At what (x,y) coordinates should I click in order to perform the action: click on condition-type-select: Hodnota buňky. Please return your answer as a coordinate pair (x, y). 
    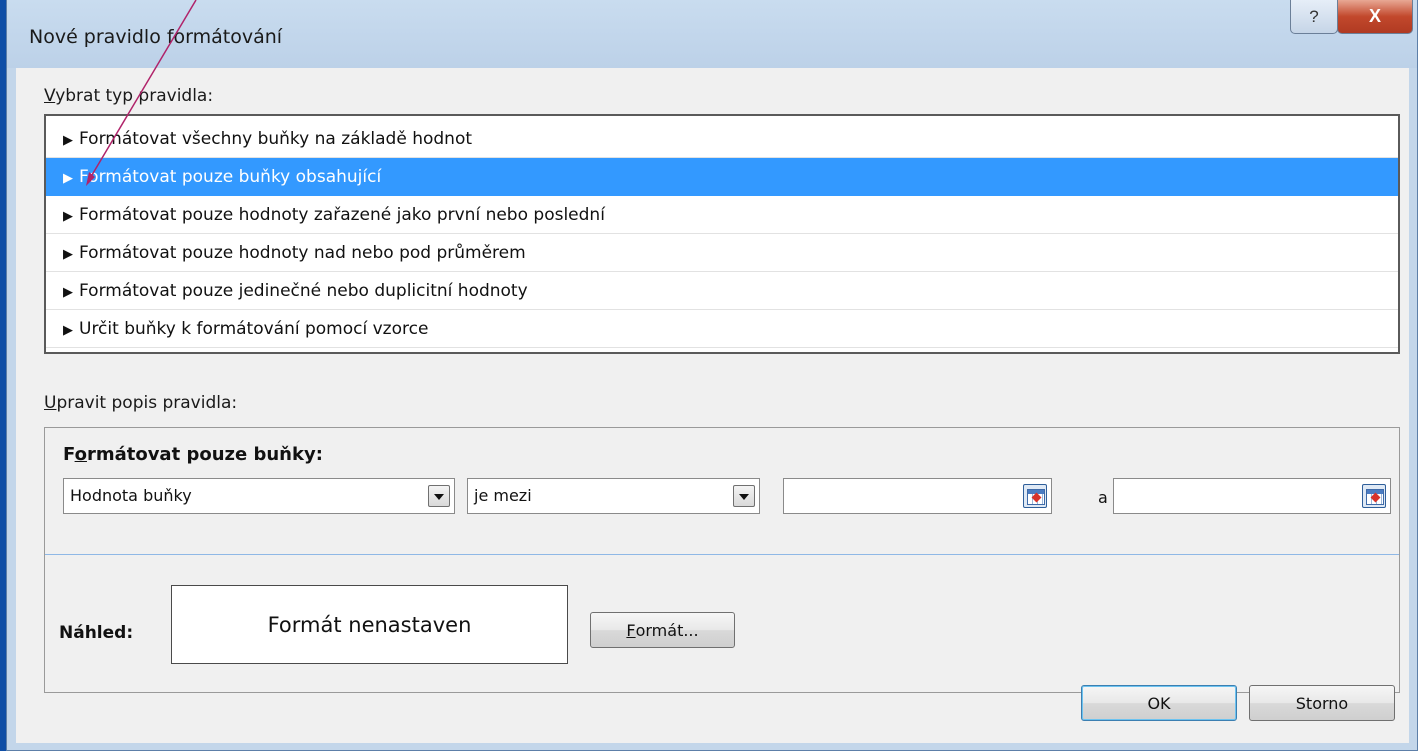
    Looking at the image, I should click on (259, 496).